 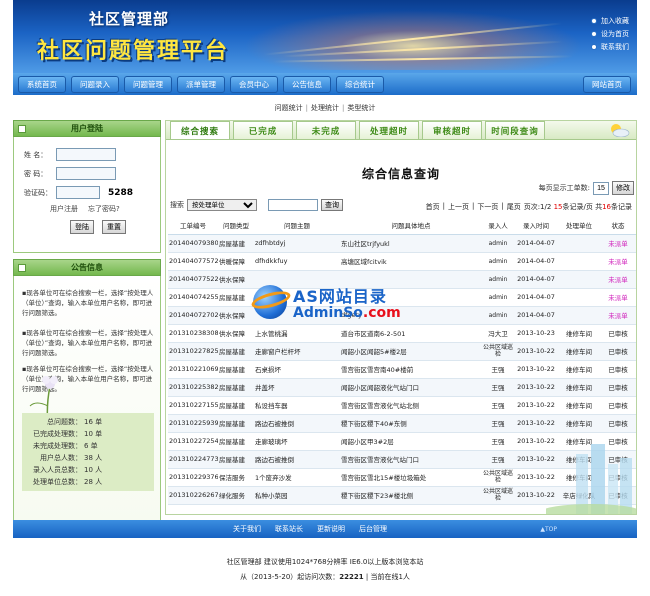 I want to click on table-cell: 井盖坏, so click(x=297, y=387).